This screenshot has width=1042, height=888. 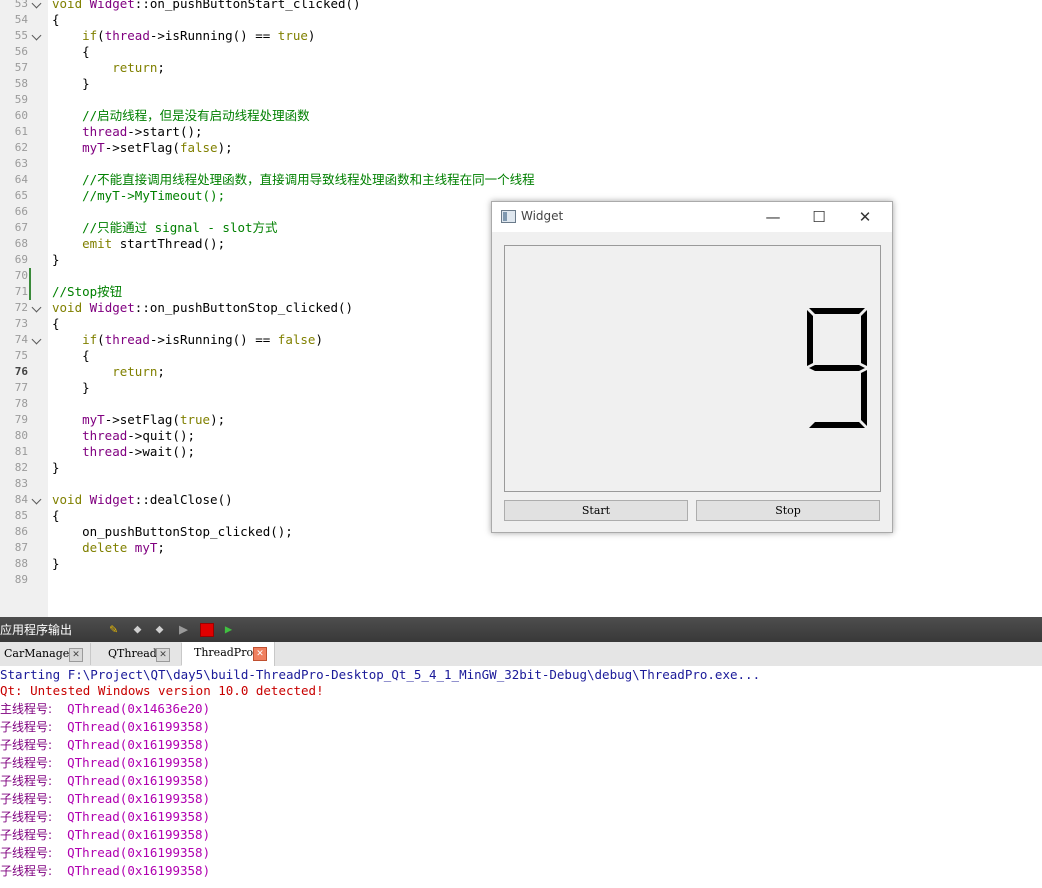 What do you see at coordinates (521, 132) in the screenshot?
I see `code-line: 61 thread->start();` at bounding box center [521, 132].